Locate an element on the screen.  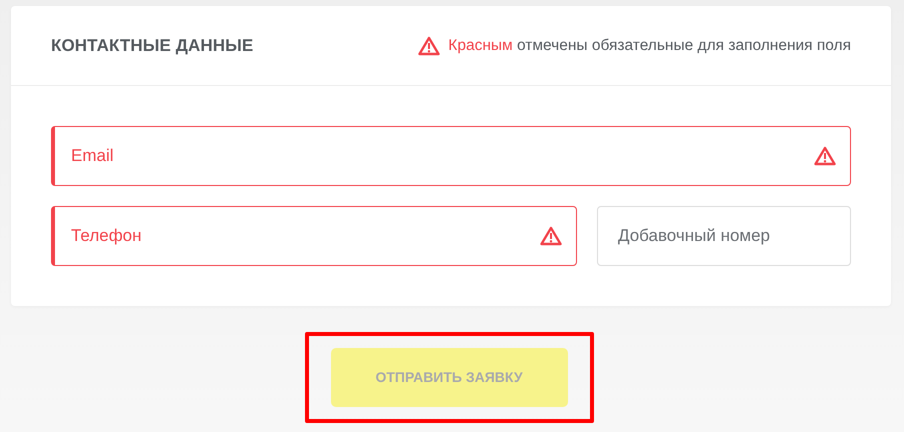
section-title: КОНТАКТНЫЕ ДАННЫЕ is located at coordinates (152, 45).